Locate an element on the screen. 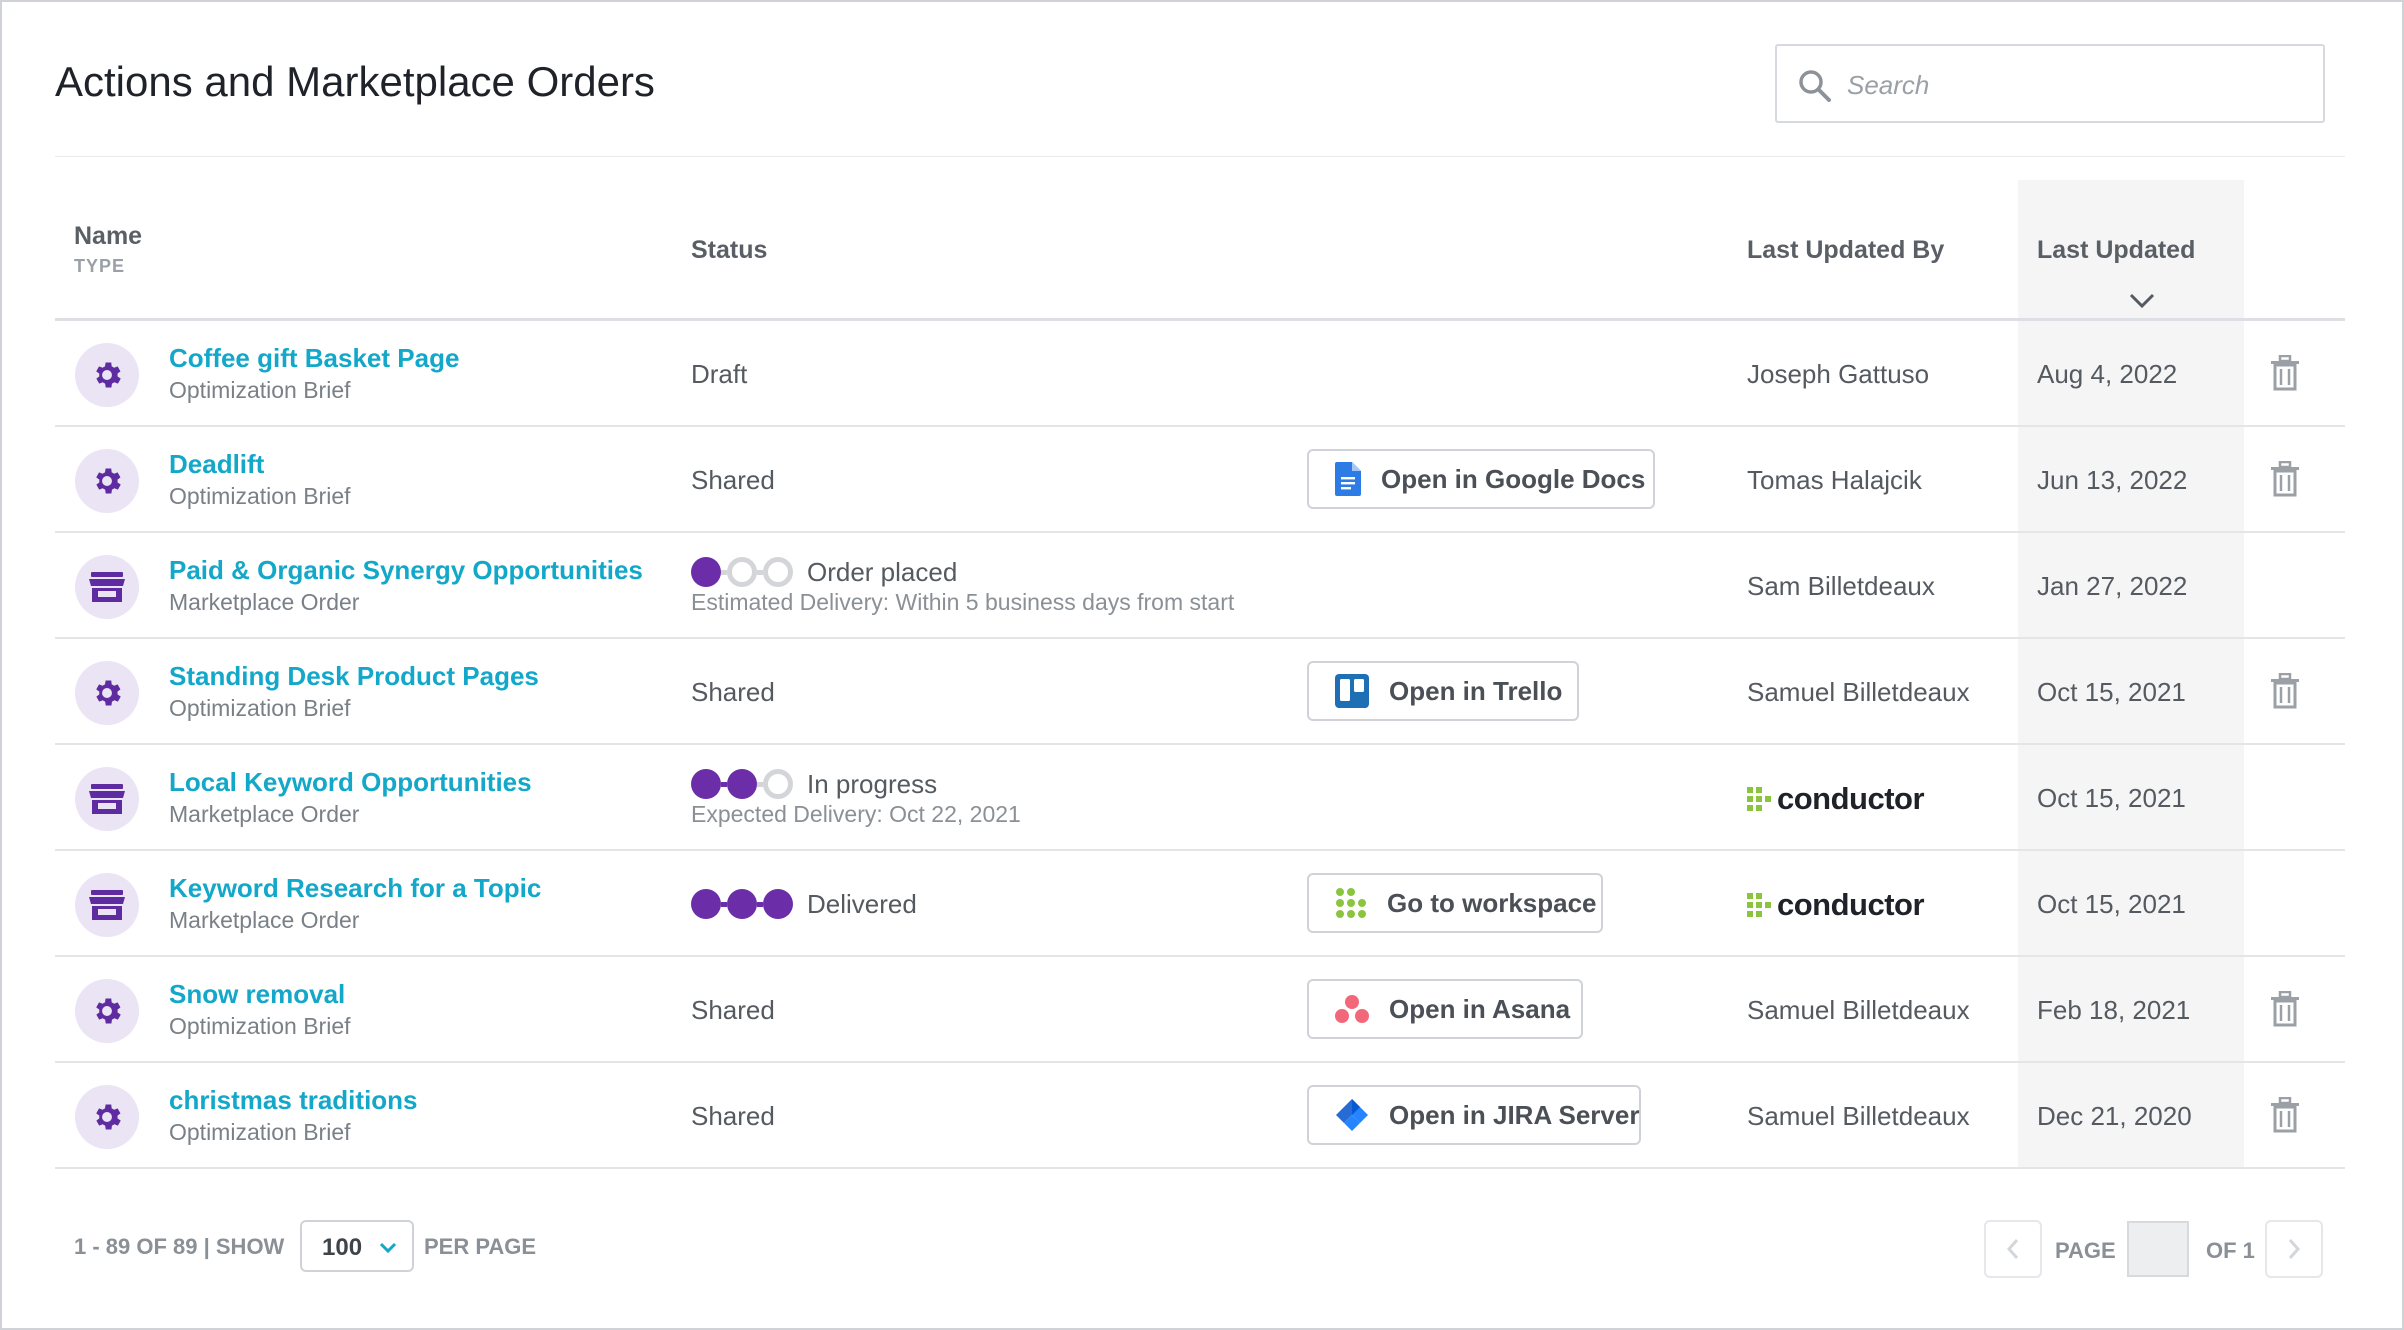 Image resolution: width=2404 pixels, height=1330 pixels. button-label: Open in JIRA Server is located at coordinates (1514, 1114).